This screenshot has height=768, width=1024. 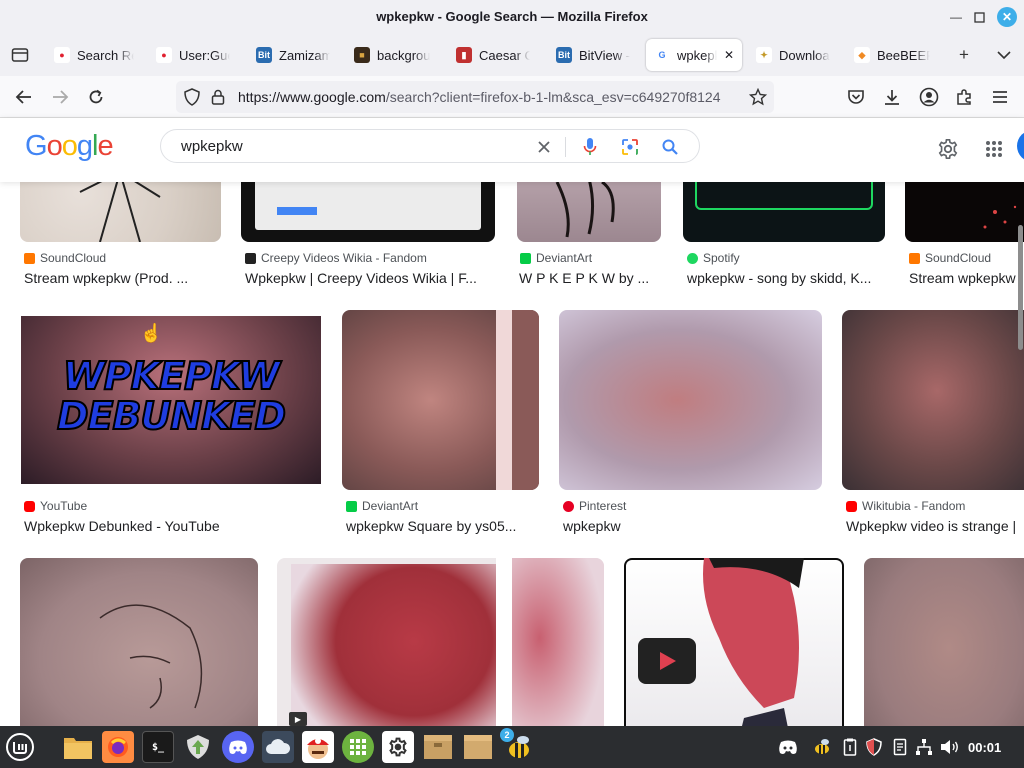 What do you see at coordinates (544, 147) in the screenshot?
I see `clear-search-icon` at bounding box center [544, 147].